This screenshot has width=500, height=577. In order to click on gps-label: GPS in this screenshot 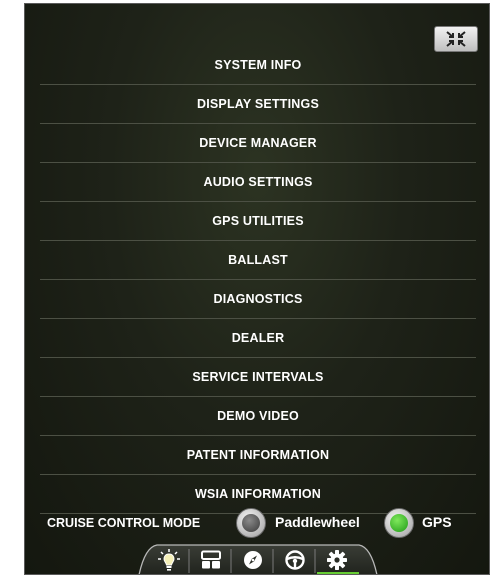, I will do `click(437, 522)`.